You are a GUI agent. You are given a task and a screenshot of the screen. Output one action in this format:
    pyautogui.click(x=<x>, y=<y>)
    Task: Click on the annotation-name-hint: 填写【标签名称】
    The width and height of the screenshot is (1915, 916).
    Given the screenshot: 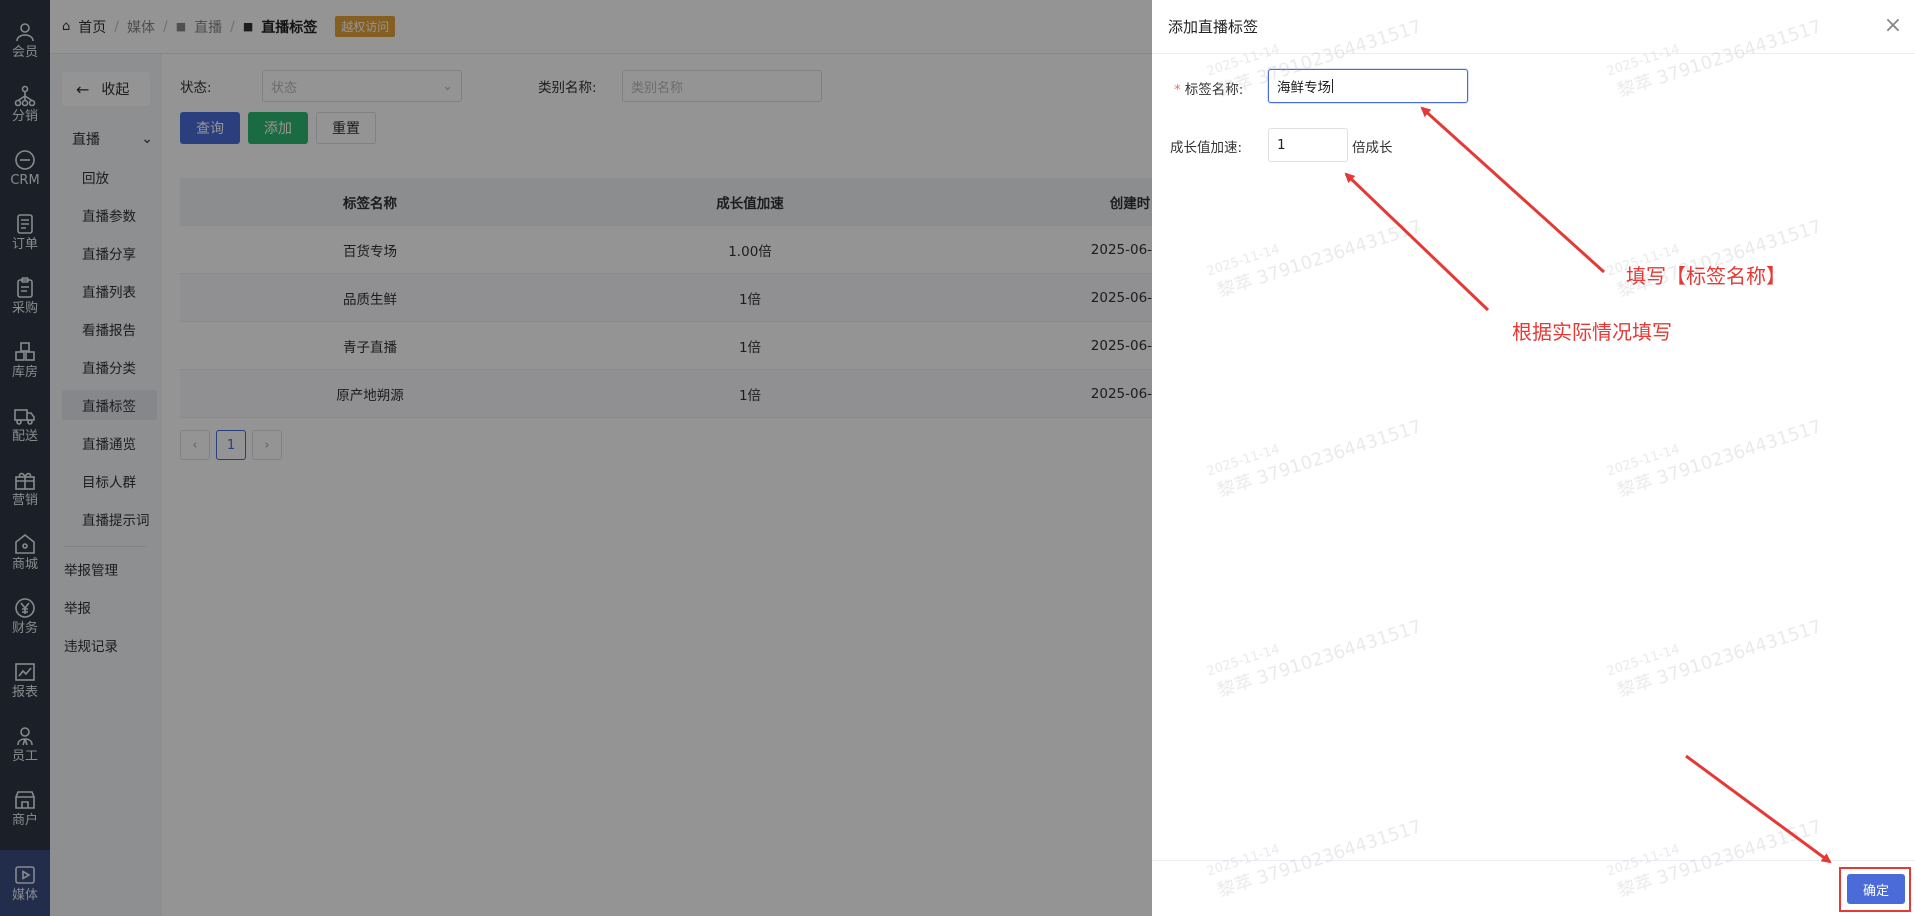 What is the action you would take?
    pyautogui.click(x=1706, y=276)
    